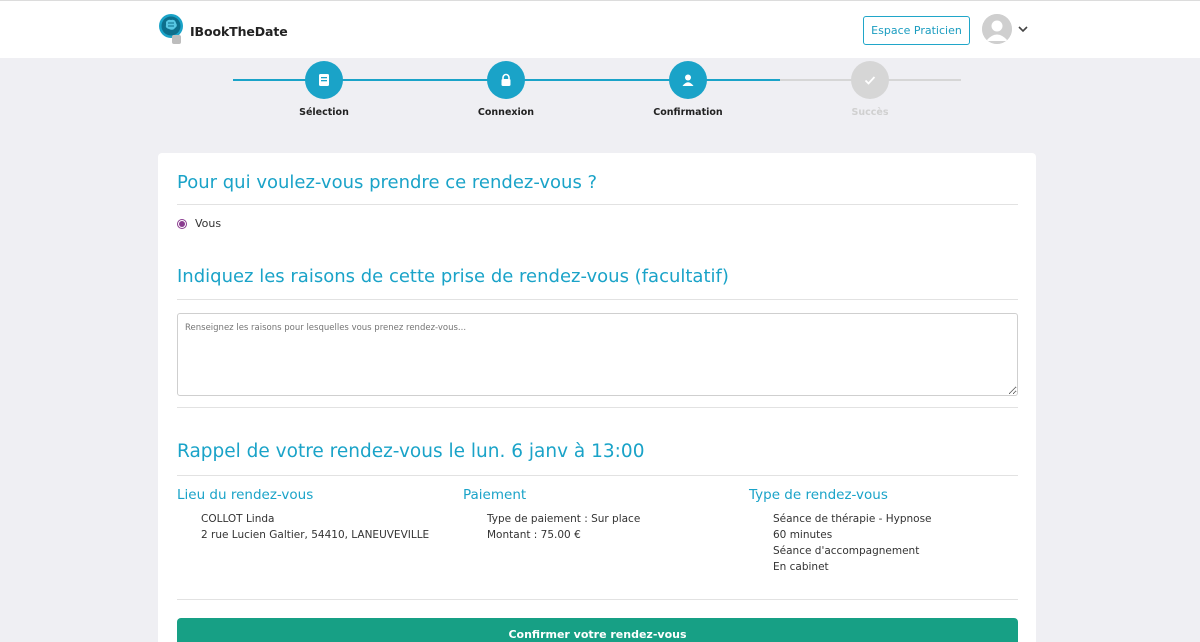 This screenshot has height=642, width=1200. What do you see at coordinates (688, 112) in the screenshot?
I see `step-label: Confirmation` at bounding box center [688, 112].